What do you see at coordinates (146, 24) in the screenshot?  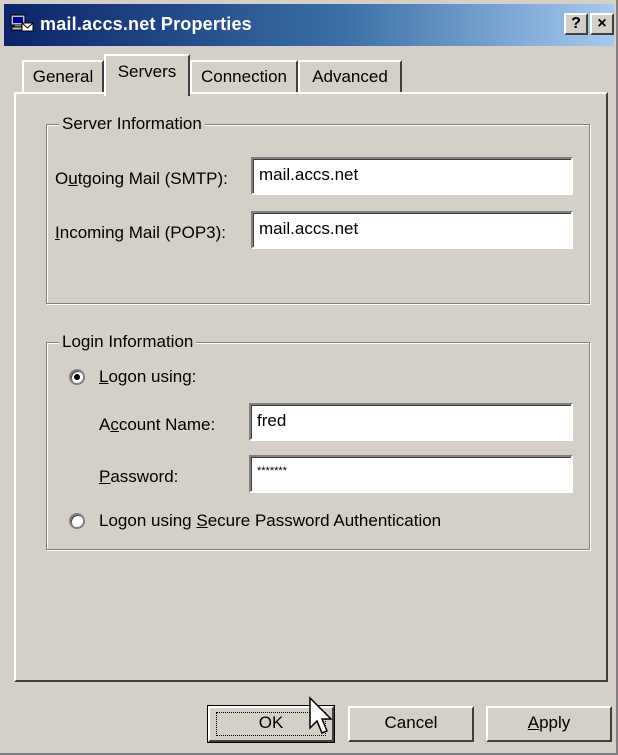 I see `window-title: mail.accs.net Properties` at bounding box center [146, 24].